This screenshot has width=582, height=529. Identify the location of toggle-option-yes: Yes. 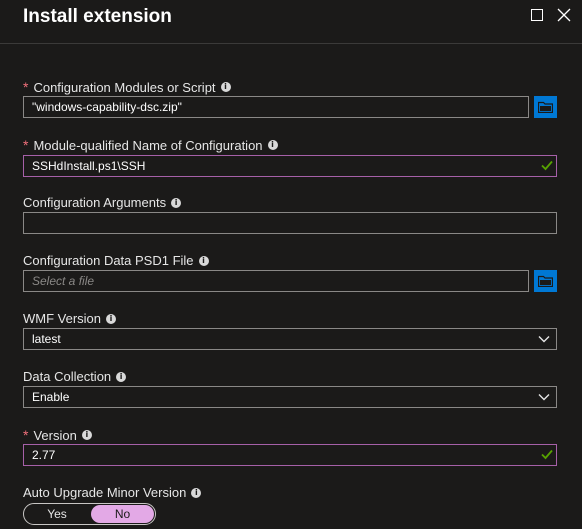
(57, 514).